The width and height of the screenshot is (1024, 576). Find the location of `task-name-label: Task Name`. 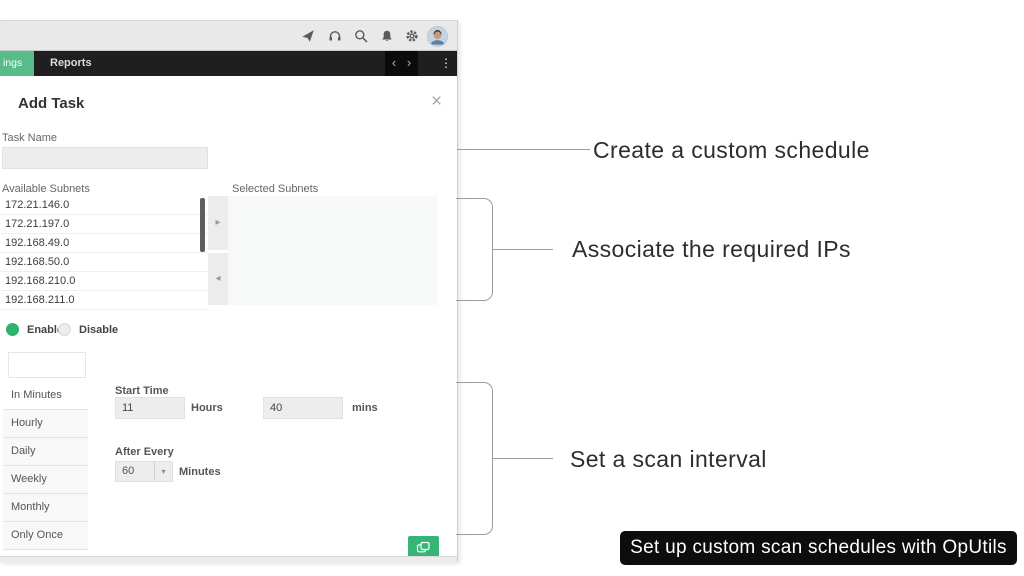

task-name-label: Task Name is located at coordinates (30, 138).